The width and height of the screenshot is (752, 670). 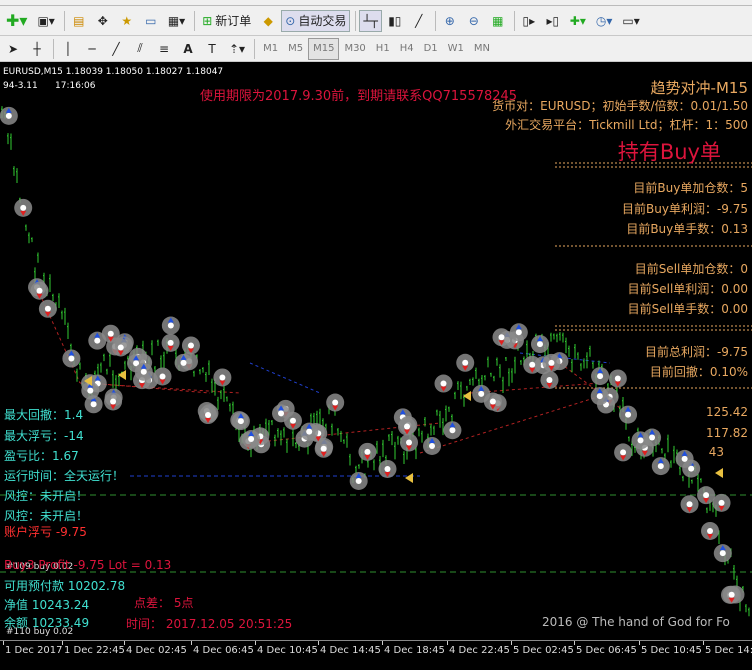 What do you see at coordinates (419, 21) in the screenshot?
I see `line-chart-icon: ╱` at bounding box center [419, 21].